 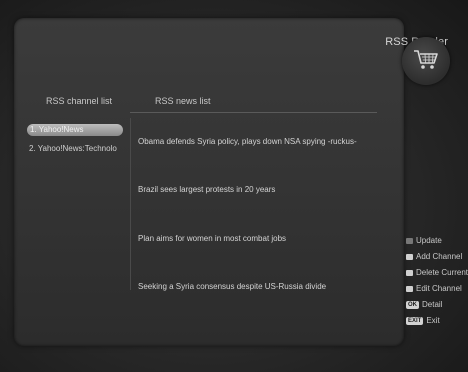 What do you see at coordinates (424, 304) in the screenshot?
I see `legend-detail: OK Detail` at bounding box center [424, 304].